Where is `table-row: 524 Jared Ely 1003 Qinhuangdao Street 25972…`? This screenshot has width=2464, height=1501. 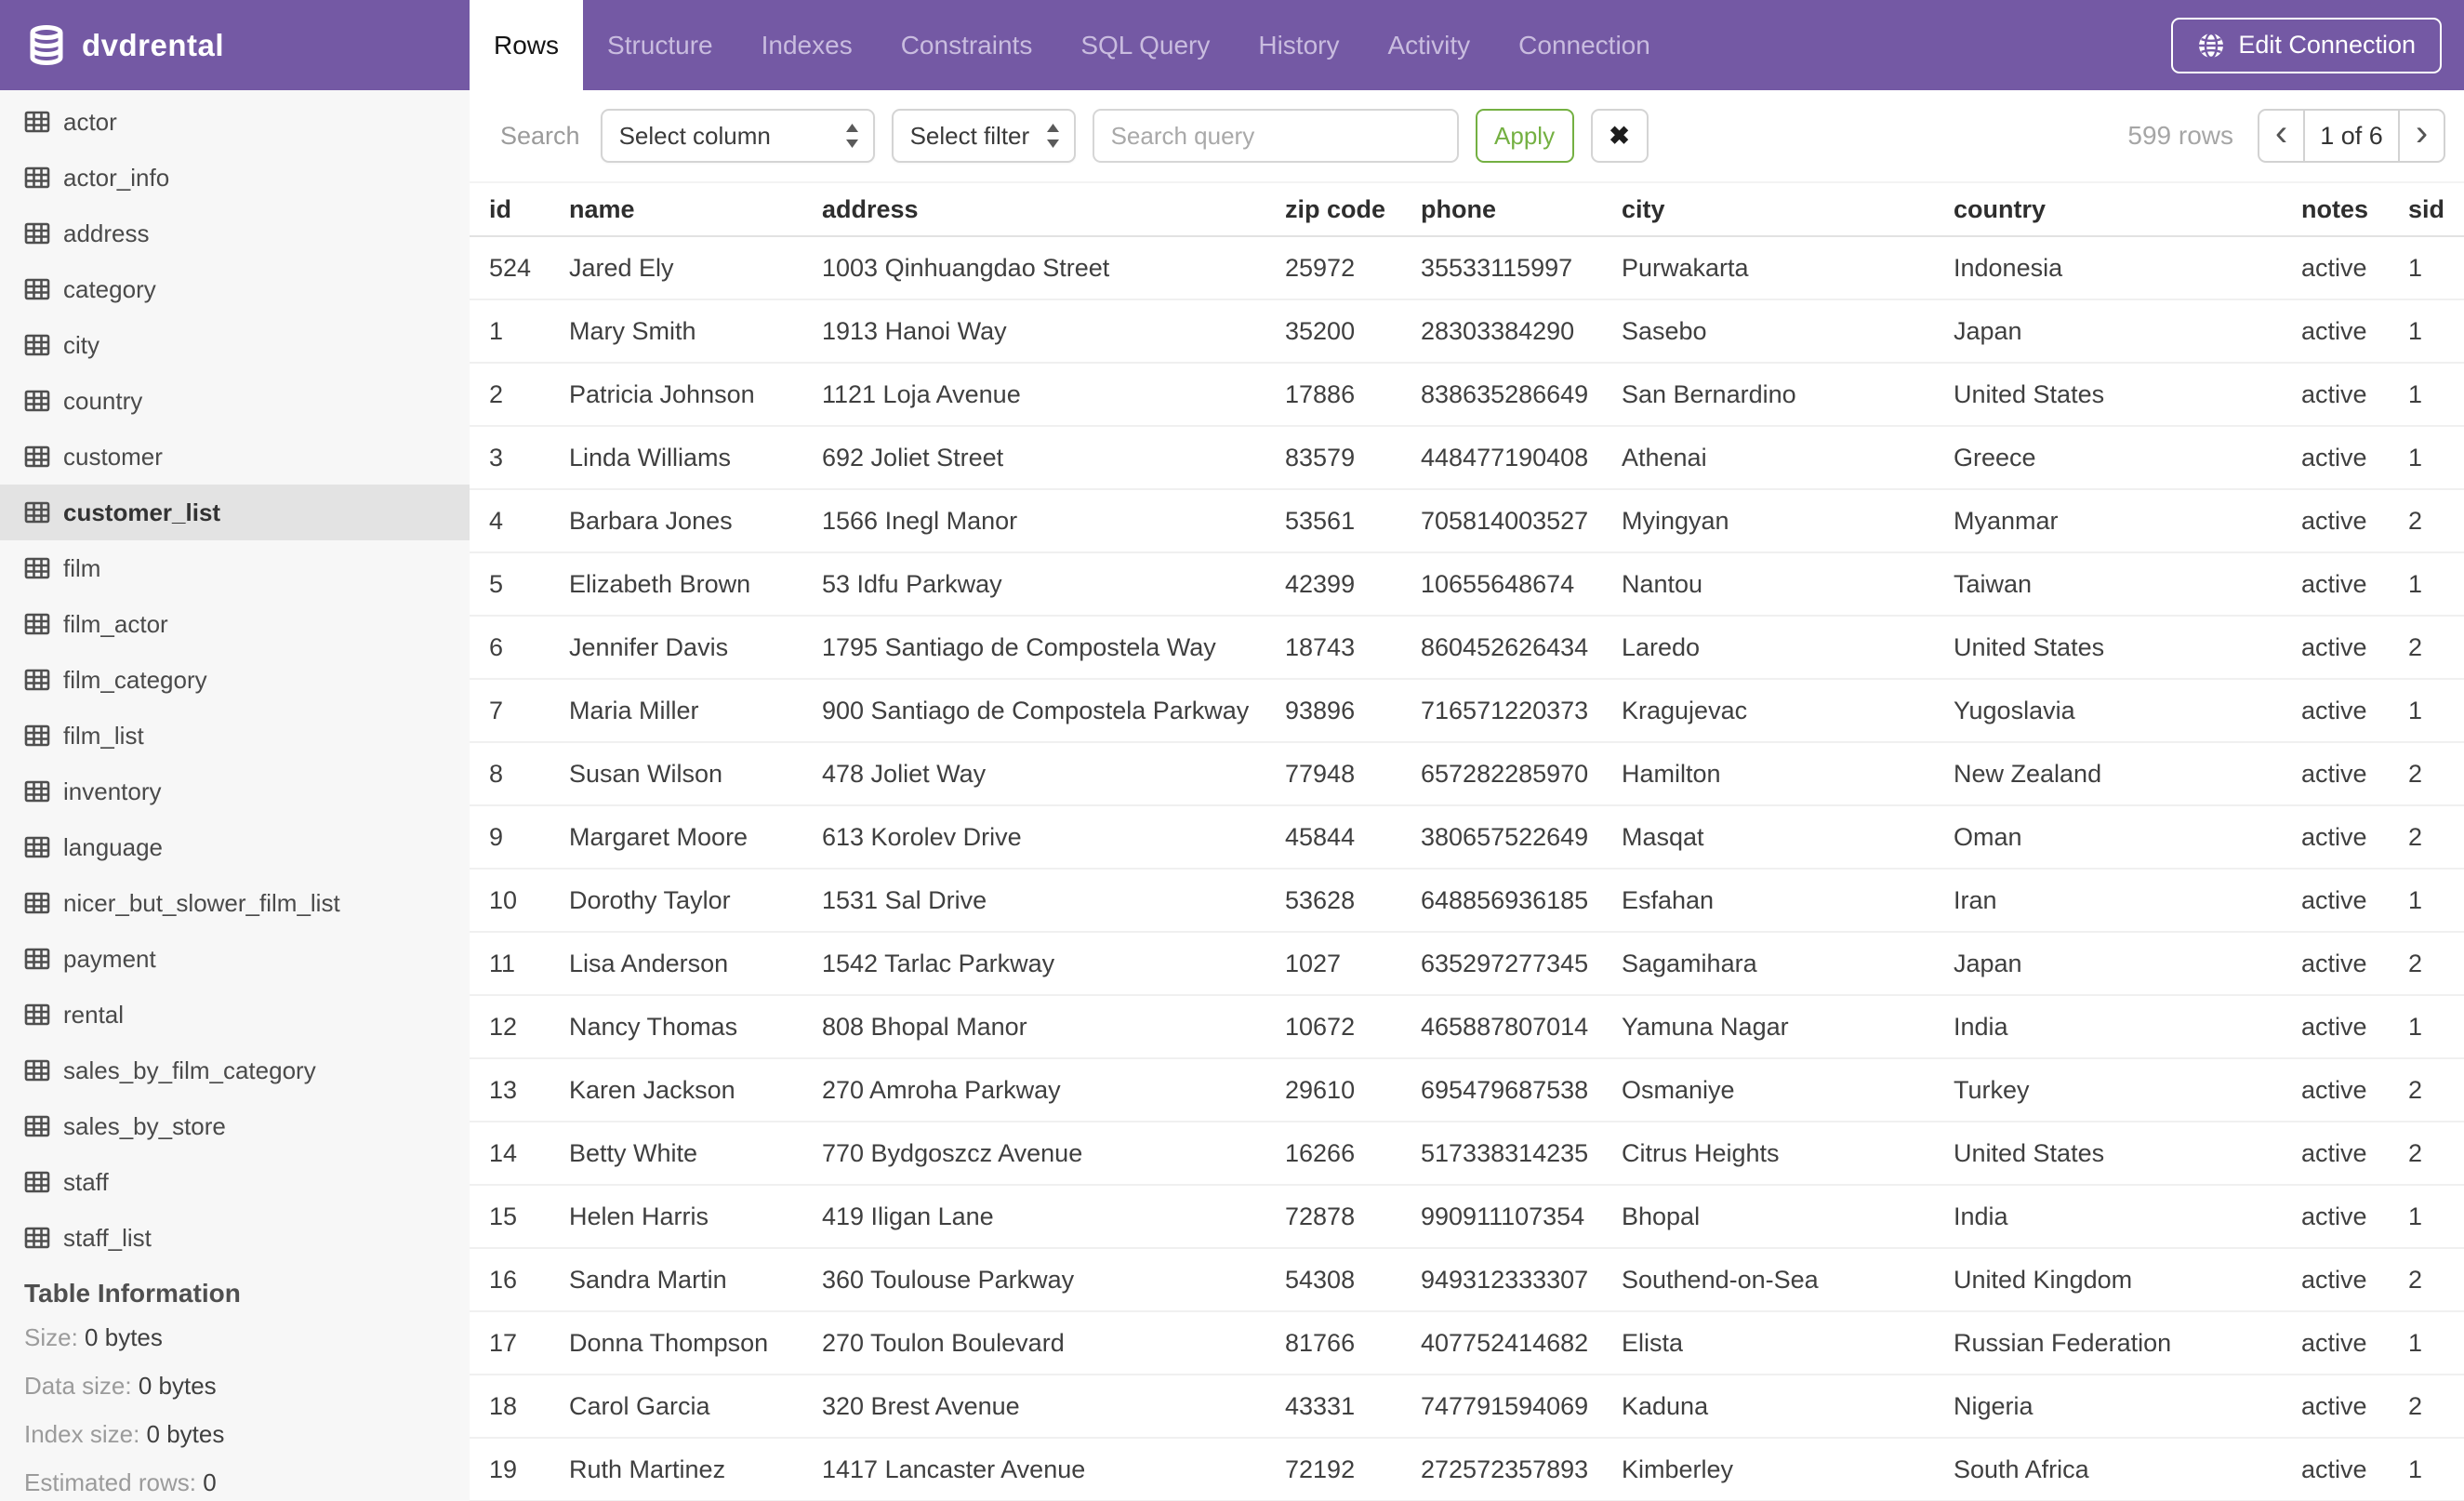
table-row: 524 Jared Ely 1003 Qinhuangdao Street 25972… is located at coordinates (1467, 268).